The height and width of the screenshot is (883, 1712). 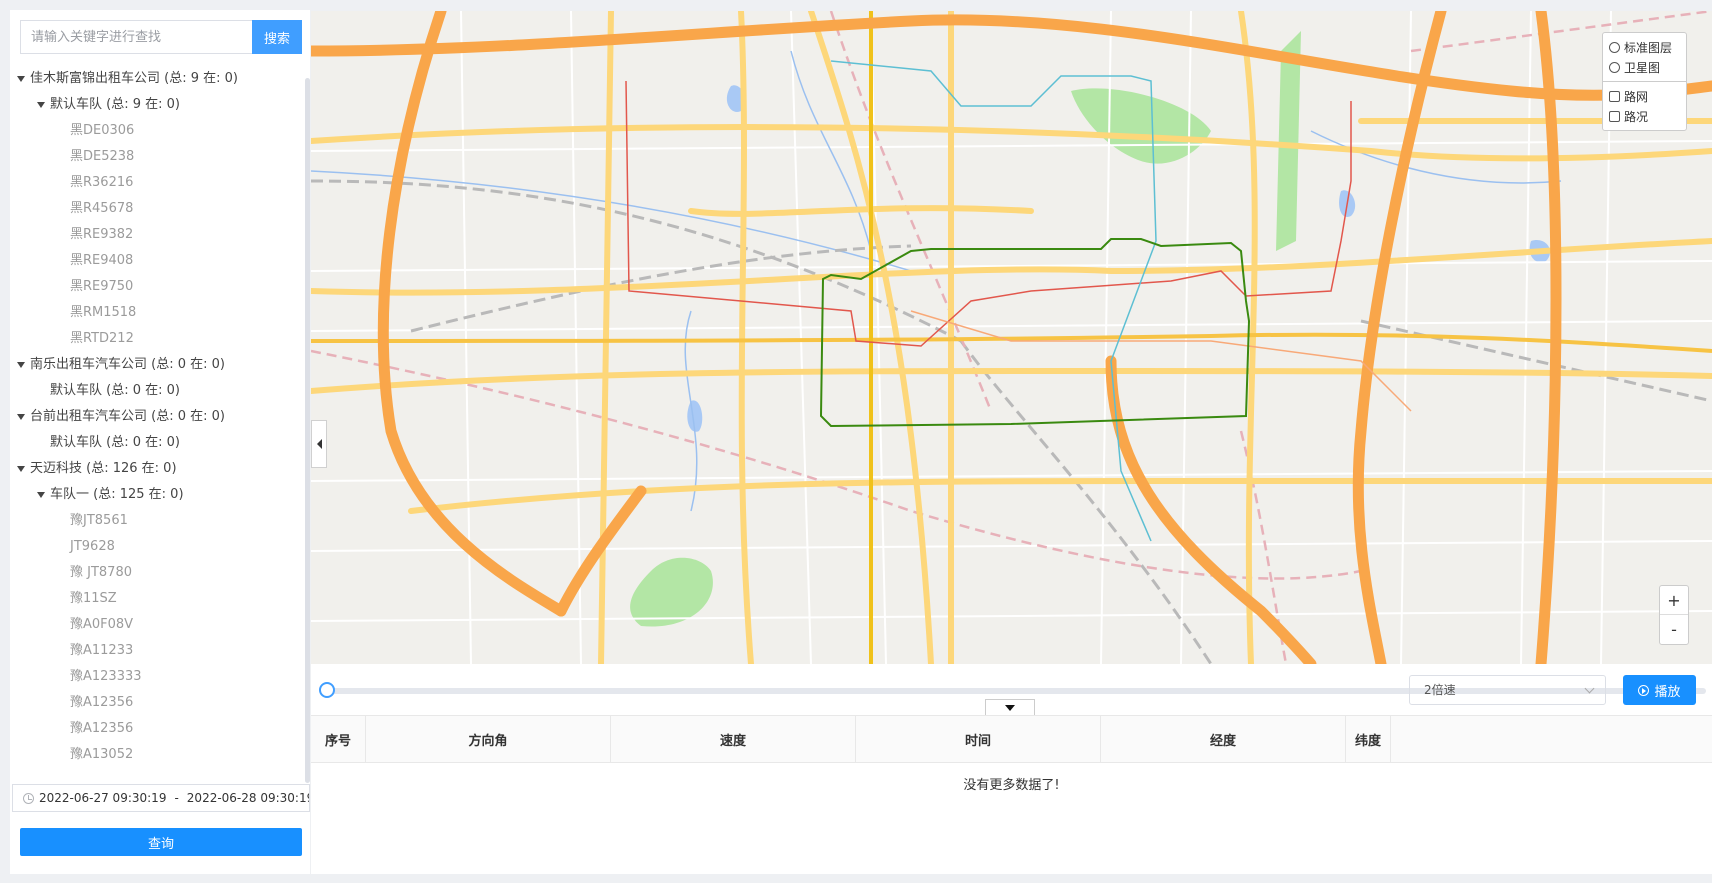 What do you see at coordinates (159, 235) in the screenshot?
I see `vehicle-node: 黑RE9382` at bounding box center [159, 235].